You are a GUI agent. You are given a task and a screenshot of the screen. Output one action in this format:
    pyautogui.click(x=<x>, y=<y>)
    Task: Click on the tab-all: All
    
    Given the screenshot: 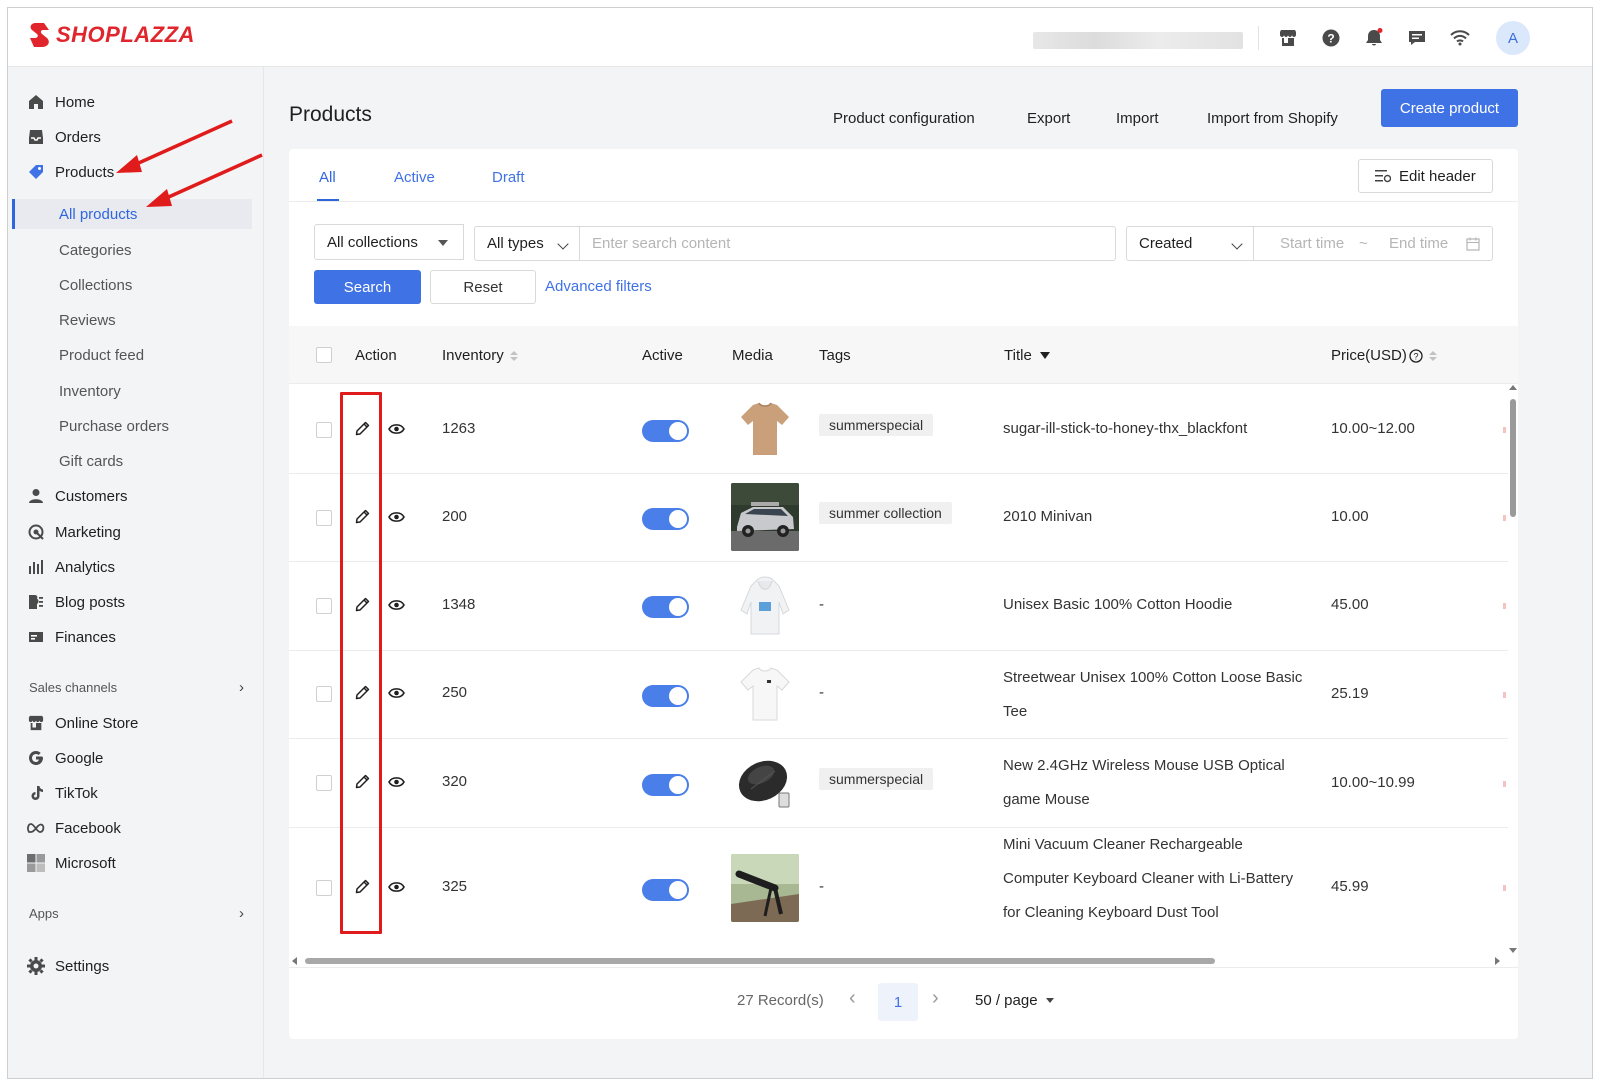 What is the action you would take?
    pyautogui.click(x=327, y=177)
    